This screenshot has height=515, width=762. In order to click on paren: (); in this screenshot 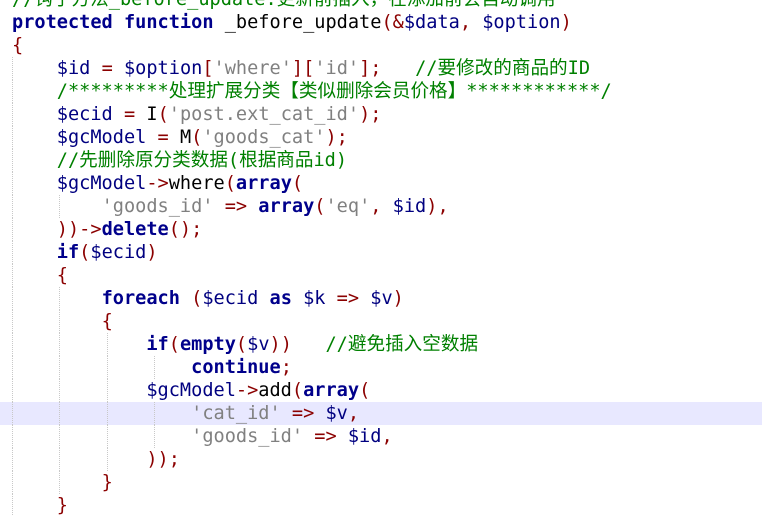, I will do `click(185, 229)`.